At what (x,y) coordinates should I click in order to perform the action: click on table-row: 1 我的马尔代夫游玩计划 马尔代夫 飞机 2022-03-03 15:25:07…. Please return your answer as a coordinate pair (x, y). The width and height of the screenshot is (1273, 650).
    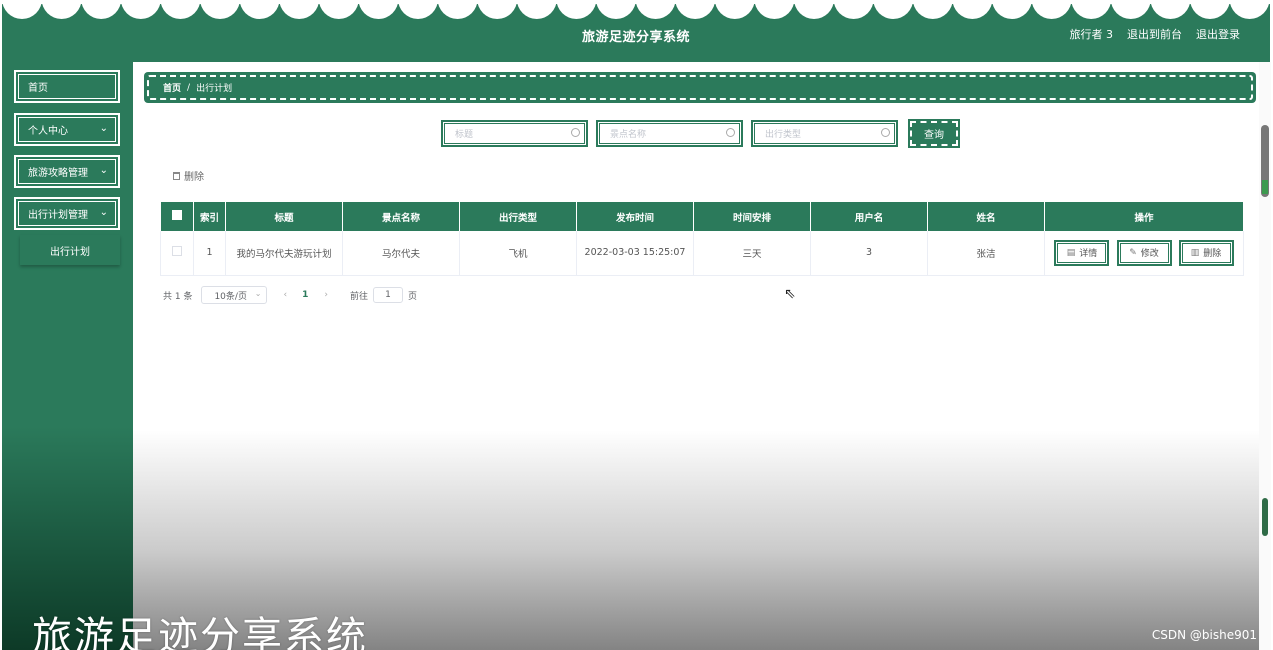
    Looking at the image, I should click on (702, 253).